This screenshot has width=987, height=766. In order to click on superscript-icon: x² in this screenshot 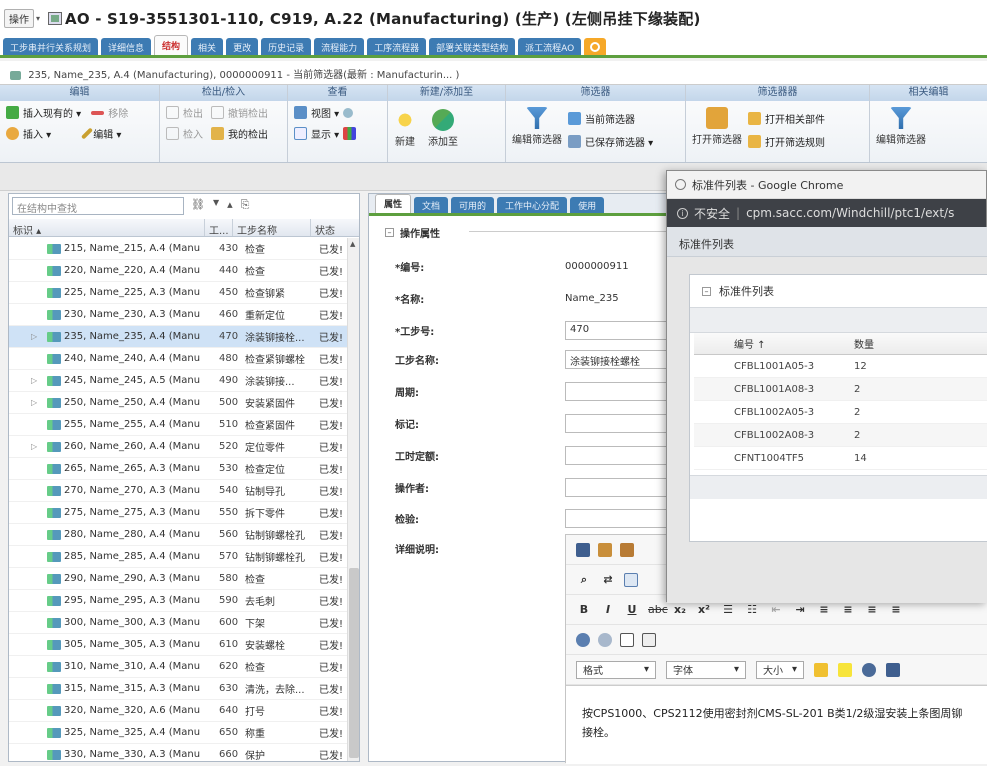, I will do `click(704, 609)`.